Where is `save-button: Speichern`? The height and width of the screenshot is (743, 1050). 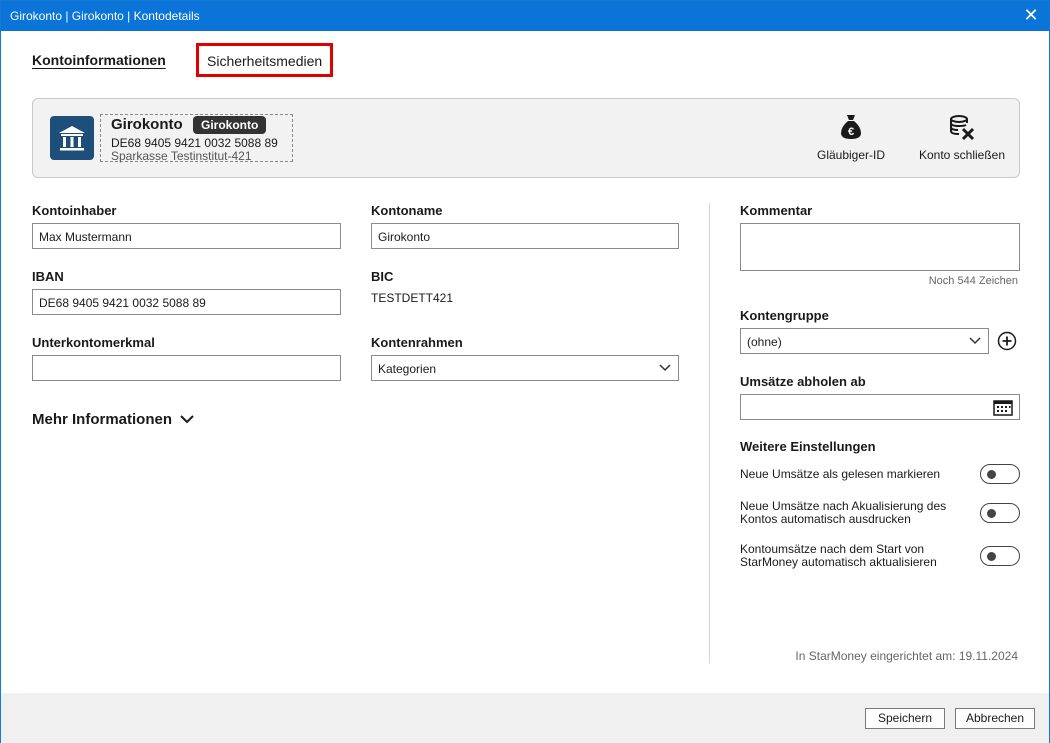 save-button: Speichern is located at coordinates (905, 718).